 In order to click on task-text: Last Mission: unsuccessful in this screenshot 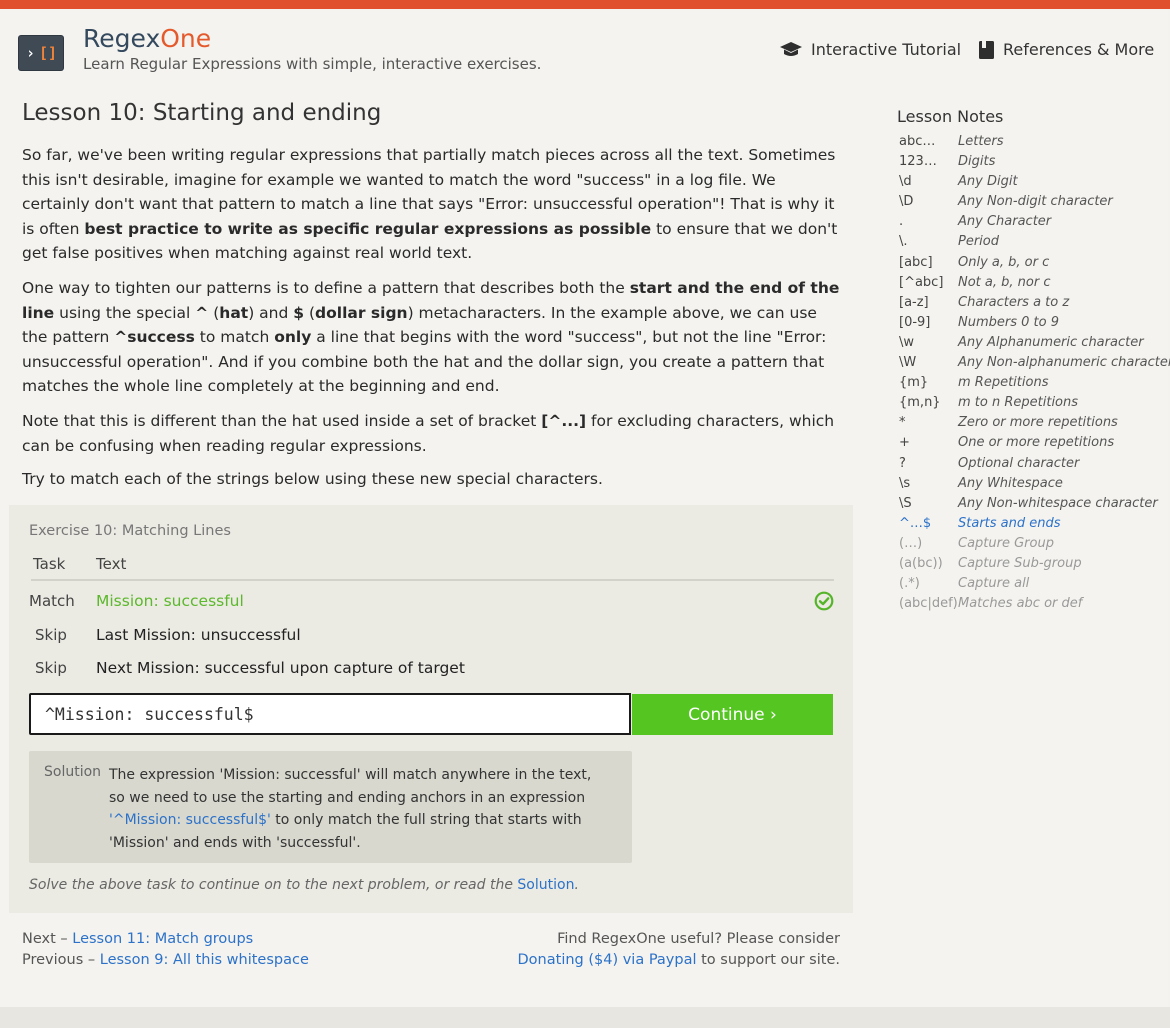, I will do `click(198, 635)`.